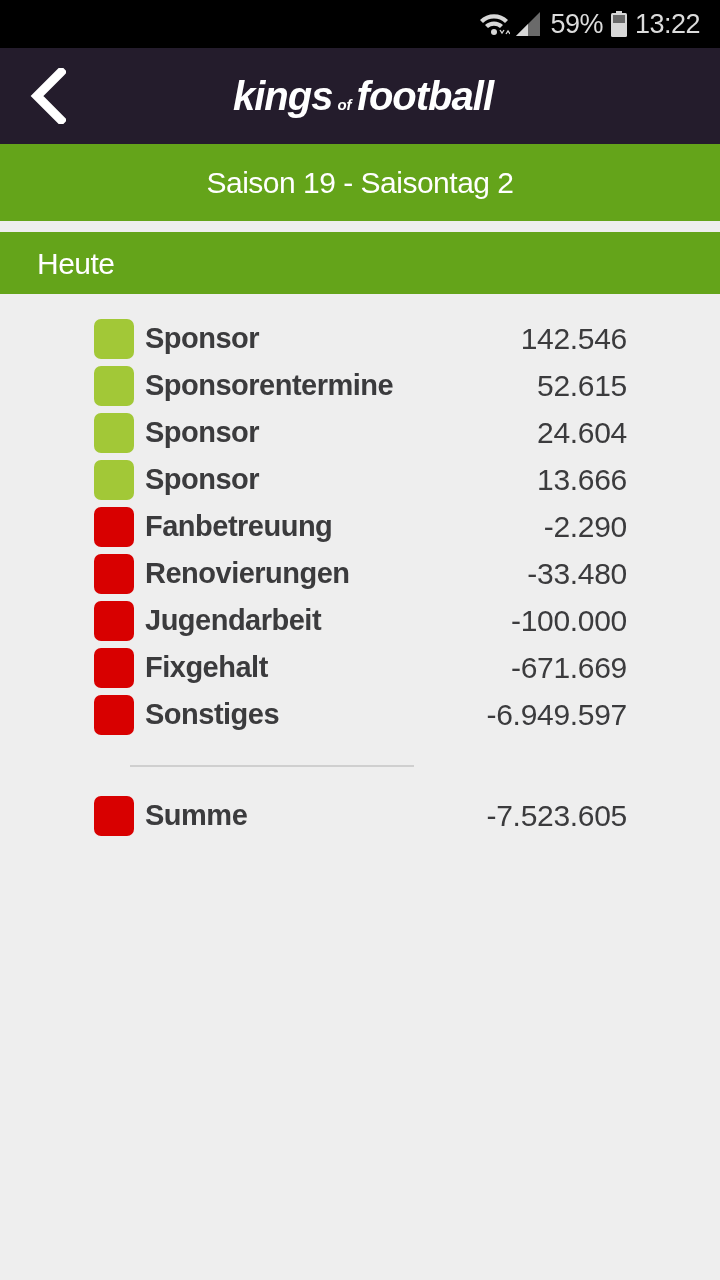  Describe the element at coordinates (206, 667) in the screenshot. I see `entry-label: Fixgehalt` at that location.